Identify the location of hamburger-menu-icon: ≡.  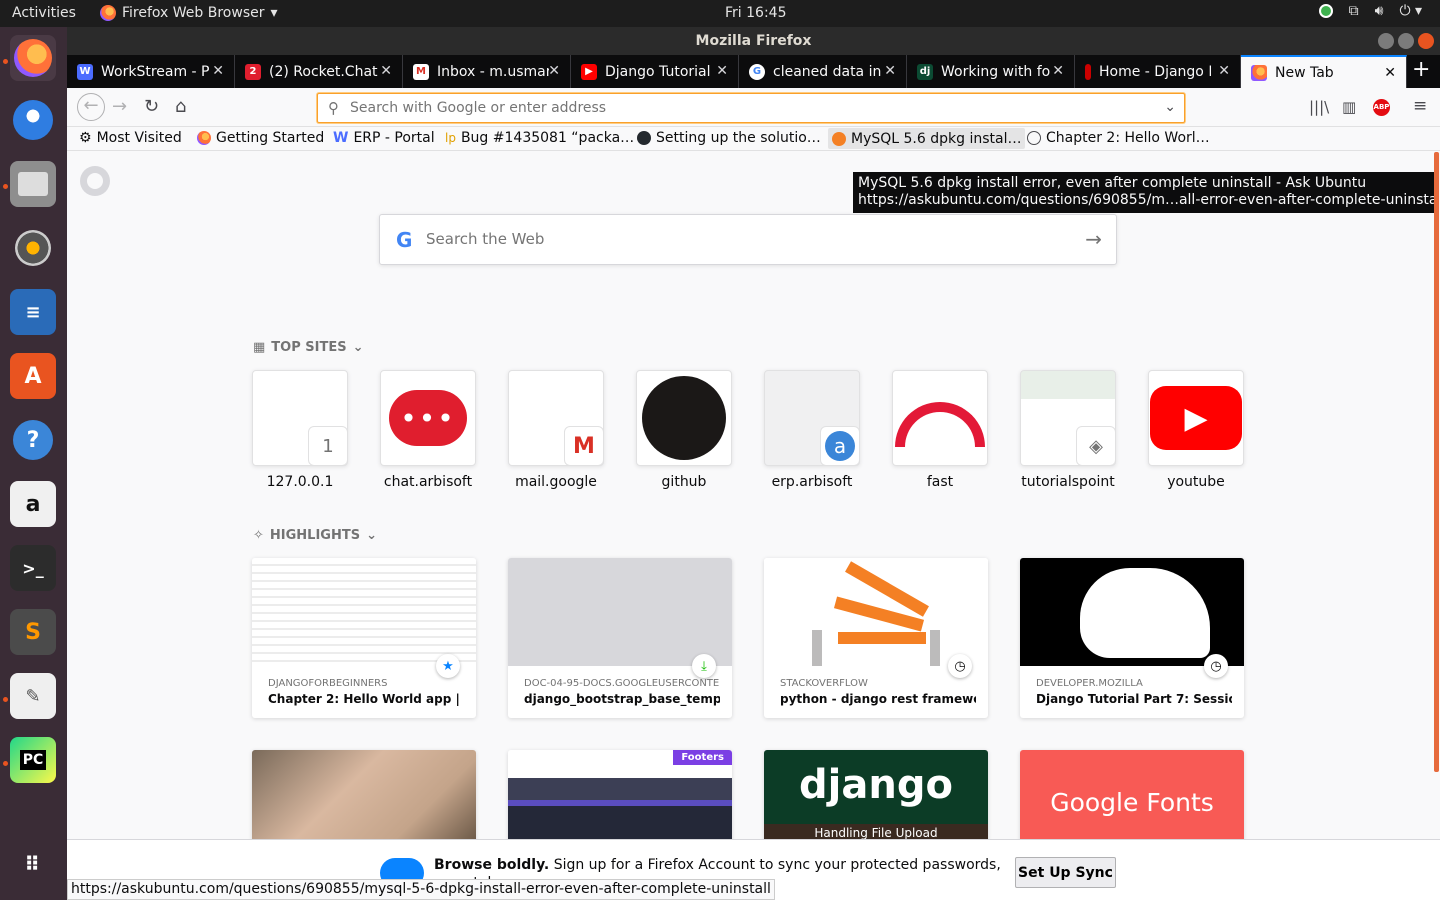
(1420, 106).